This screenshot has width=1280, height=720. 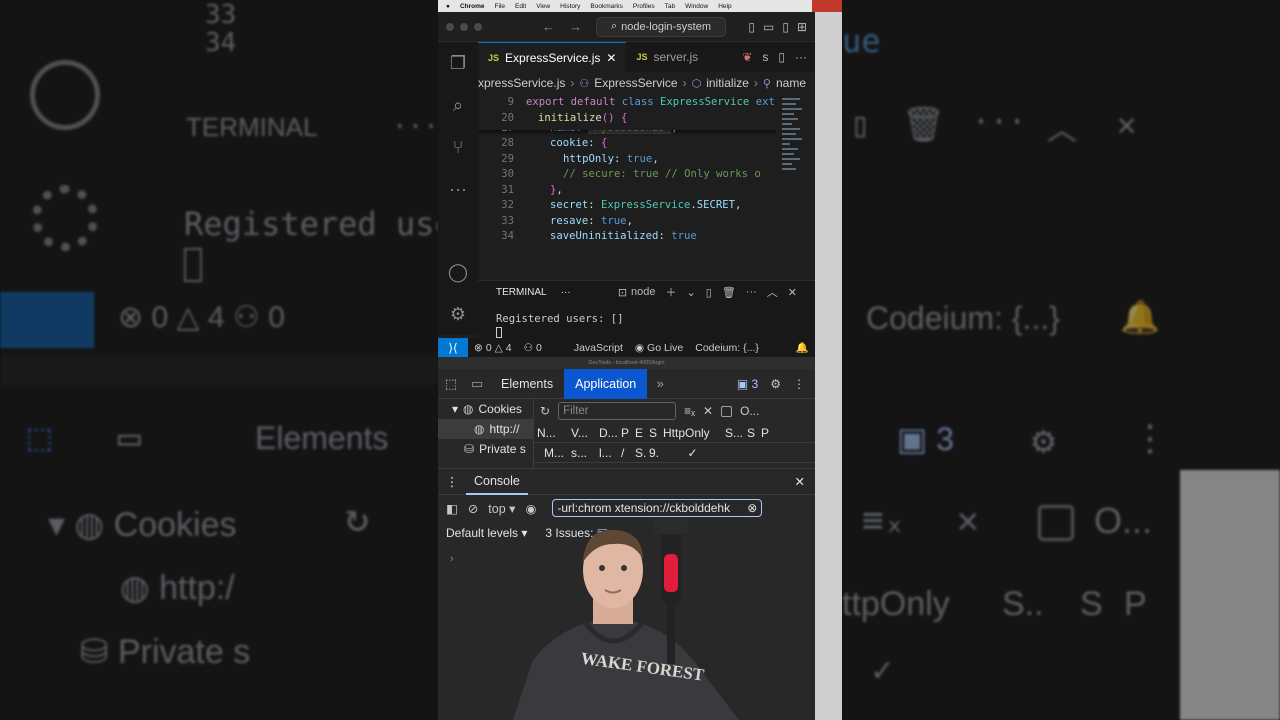 What do you see at coordinates (727, 83) in the screenshot?
I see `breadcrumb-method: initialize` at bounding box center [727, 83].